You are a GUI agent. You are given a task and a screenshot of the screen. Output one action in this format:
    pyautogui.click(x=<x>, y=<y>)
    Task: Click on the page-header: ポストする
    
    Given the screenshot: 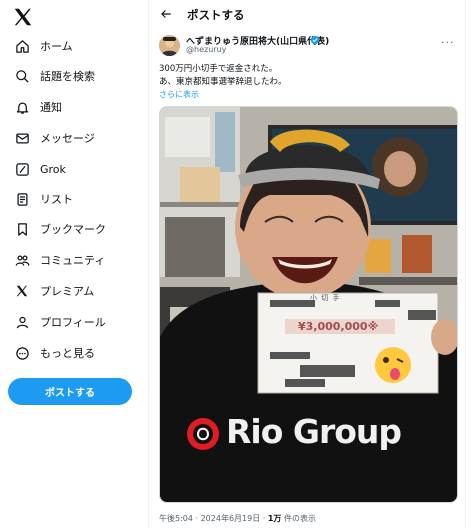 What is the action you would take?
    pyautogui.click(x=307, y=14)
    